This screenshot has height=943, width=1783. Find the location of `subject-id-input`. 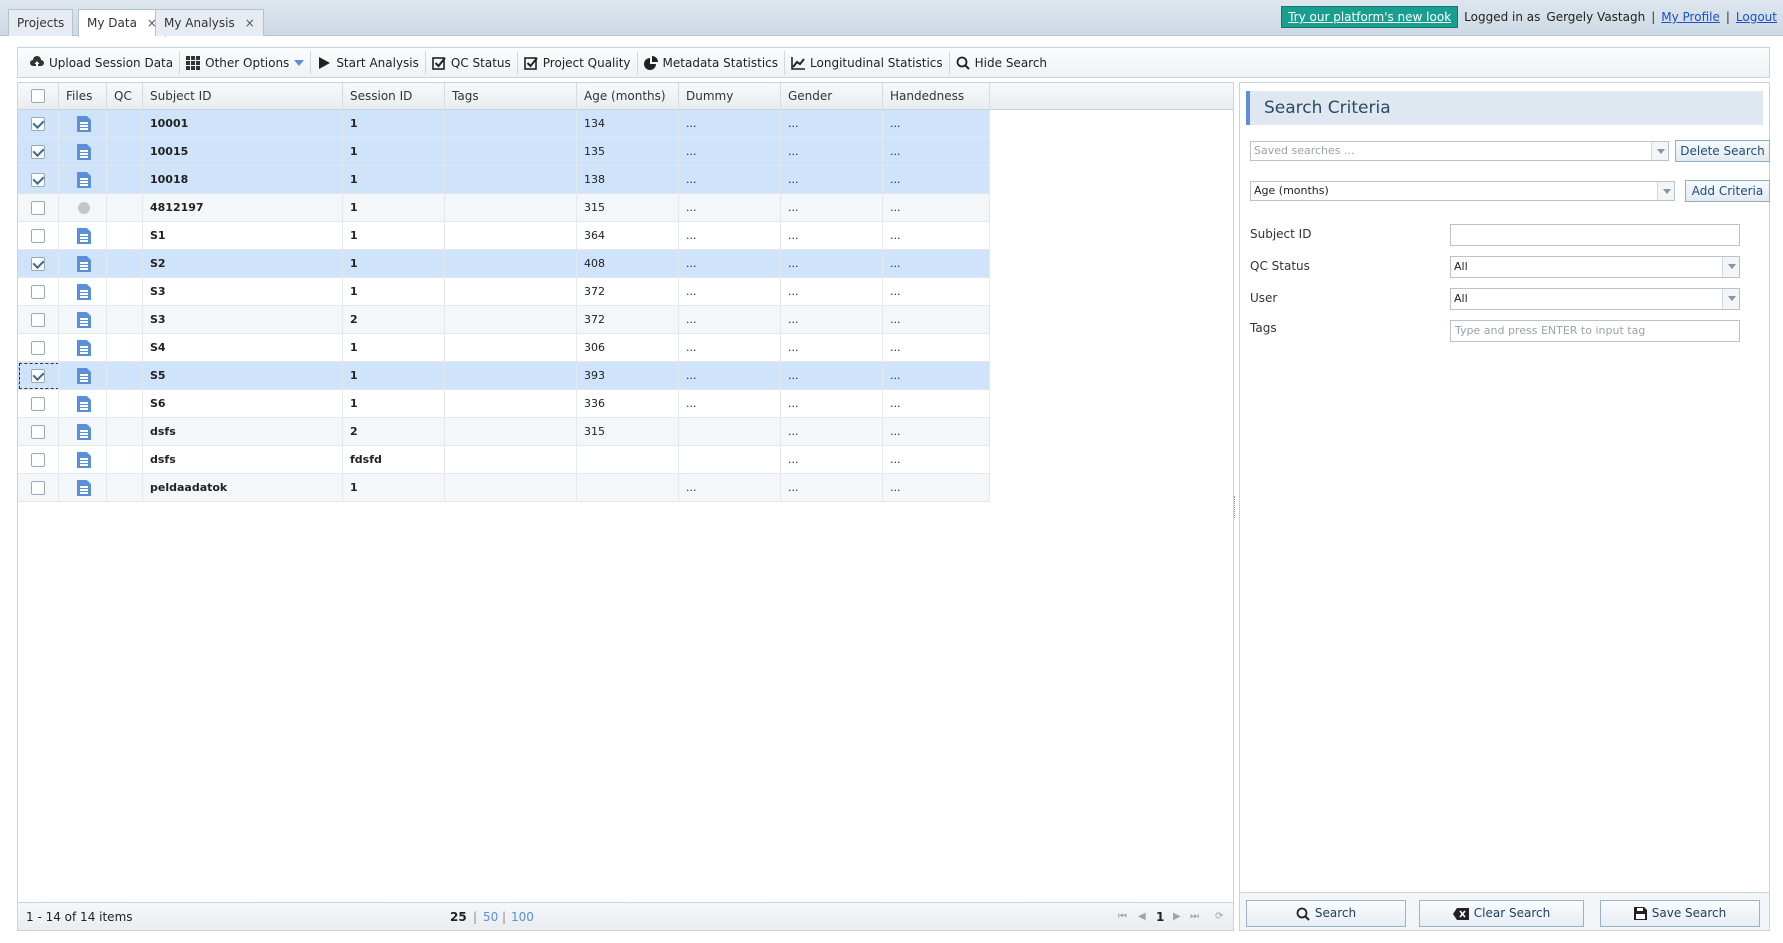

subject-id-input is located at coordinates (1595, 235).